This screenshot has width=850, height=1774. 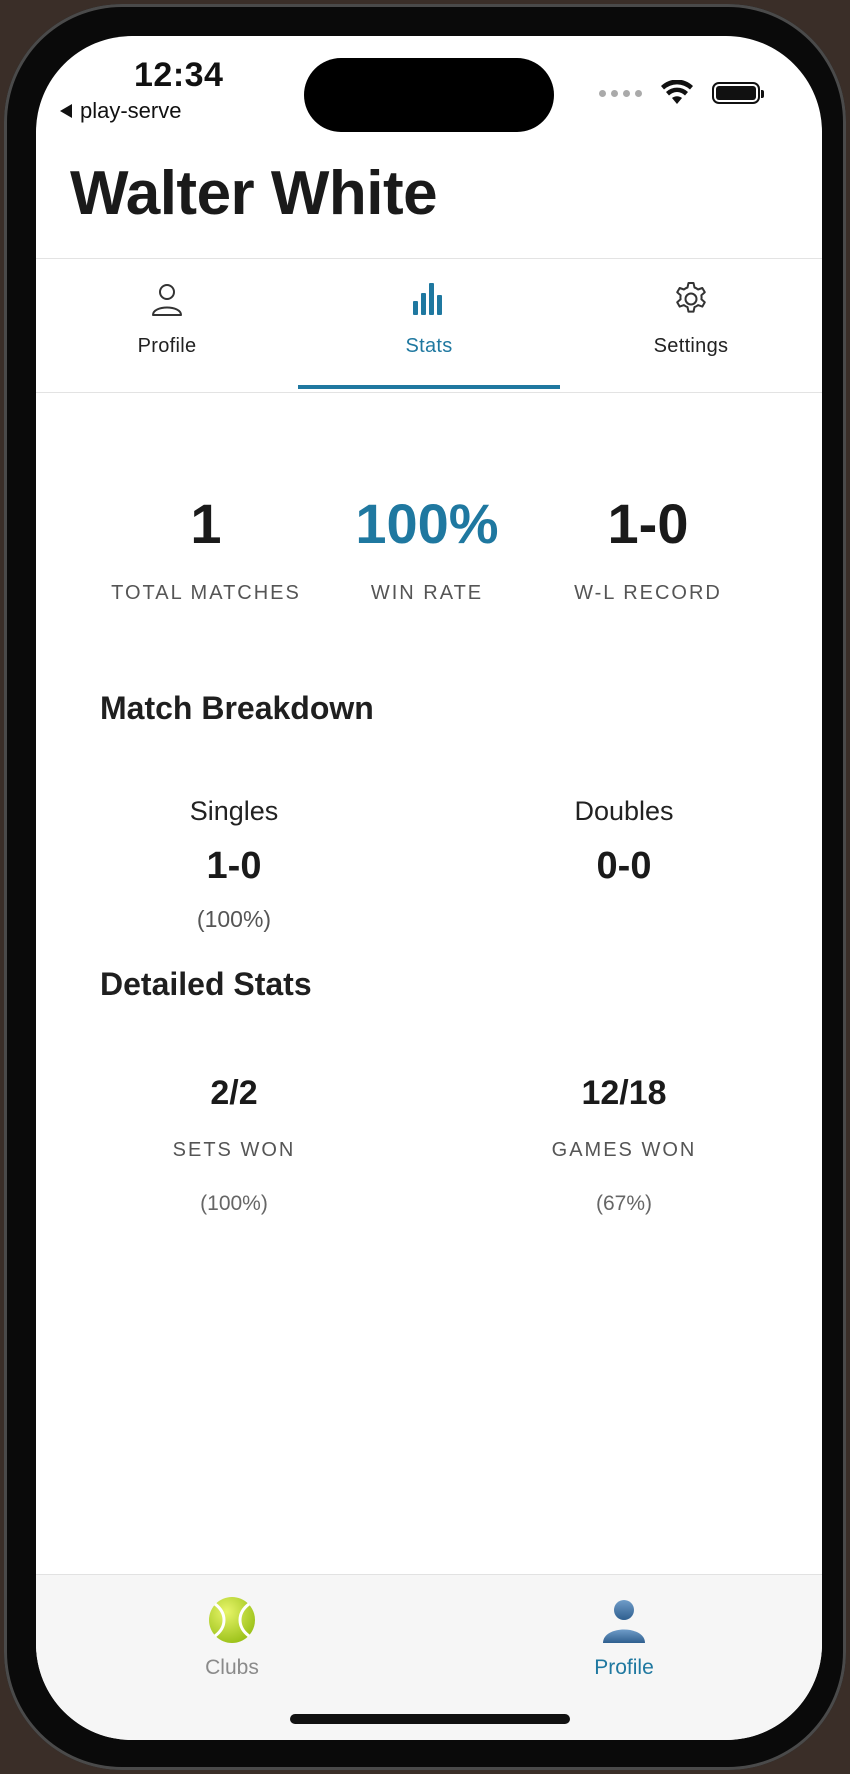 I want to click on games-won-stat: 12/18 GAMES WON (67%), so click(x=624, y=1145).